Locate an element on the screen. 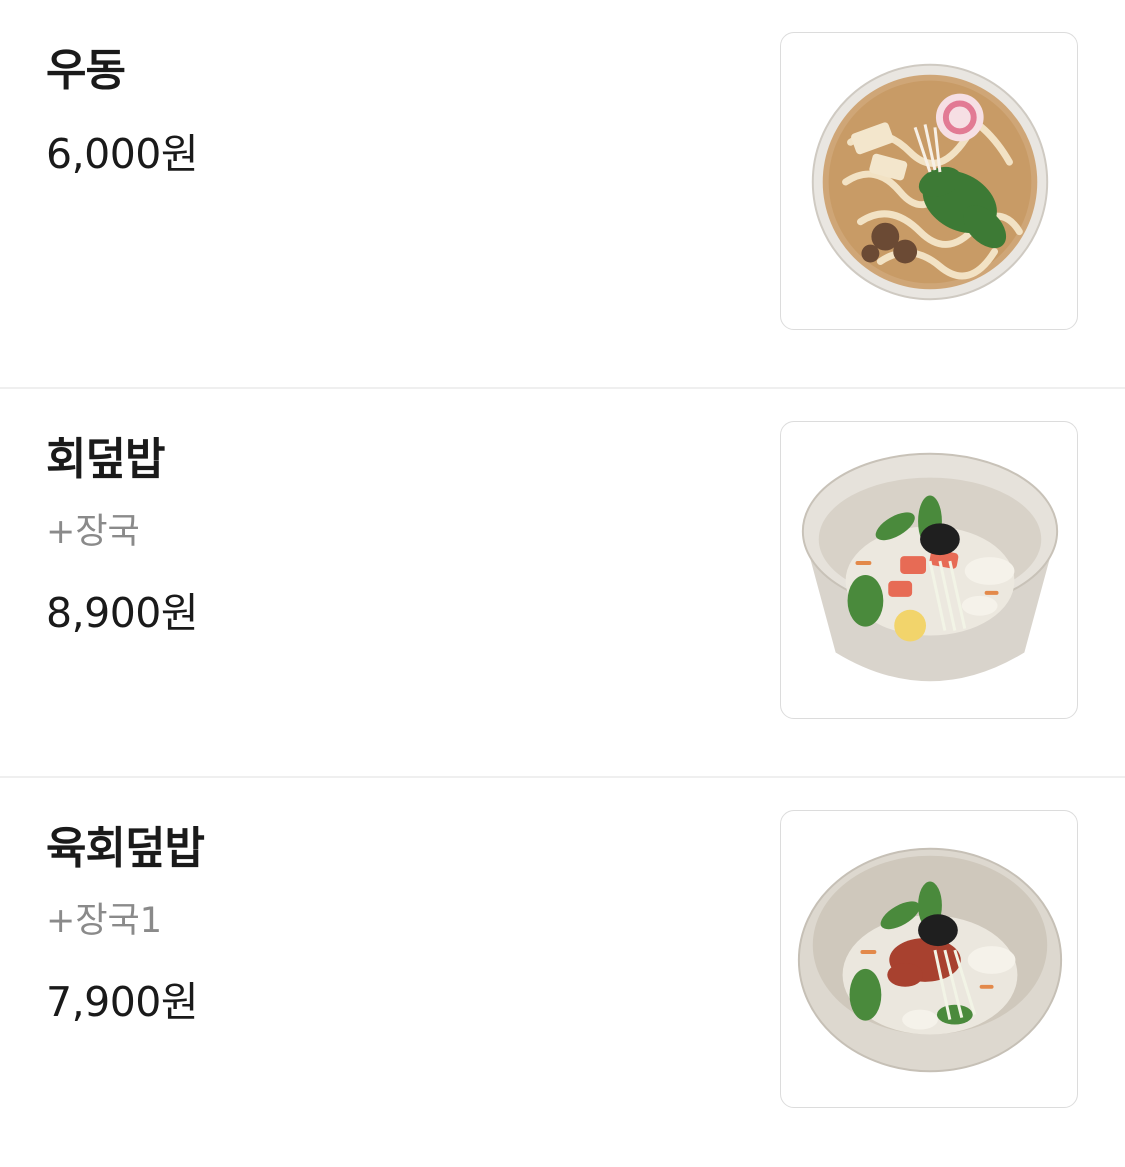  menu-item-description: +장국 is located at coordinates (93, 532).